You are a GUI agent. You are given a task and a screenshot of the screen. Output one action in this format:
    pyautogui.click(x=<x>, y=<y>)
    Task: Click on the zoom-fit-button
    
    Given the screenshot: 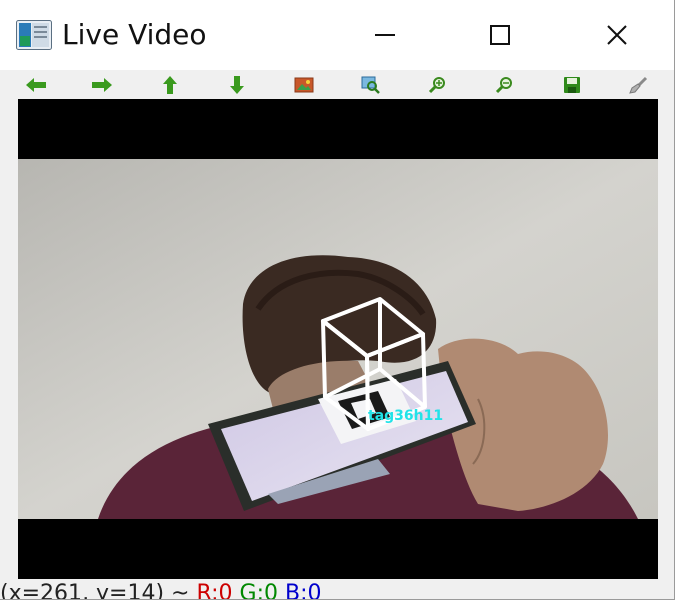 What is the action you would take?
    pyautogui.click(x=371, y=85)
    